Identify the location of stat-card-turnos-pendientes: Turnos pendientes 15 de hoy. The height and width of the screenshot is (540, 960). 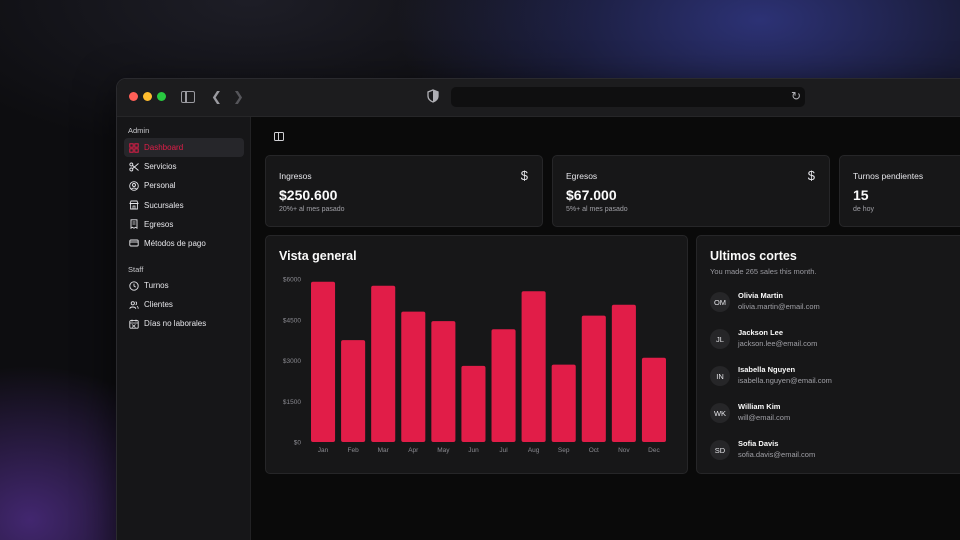
(899, 191).